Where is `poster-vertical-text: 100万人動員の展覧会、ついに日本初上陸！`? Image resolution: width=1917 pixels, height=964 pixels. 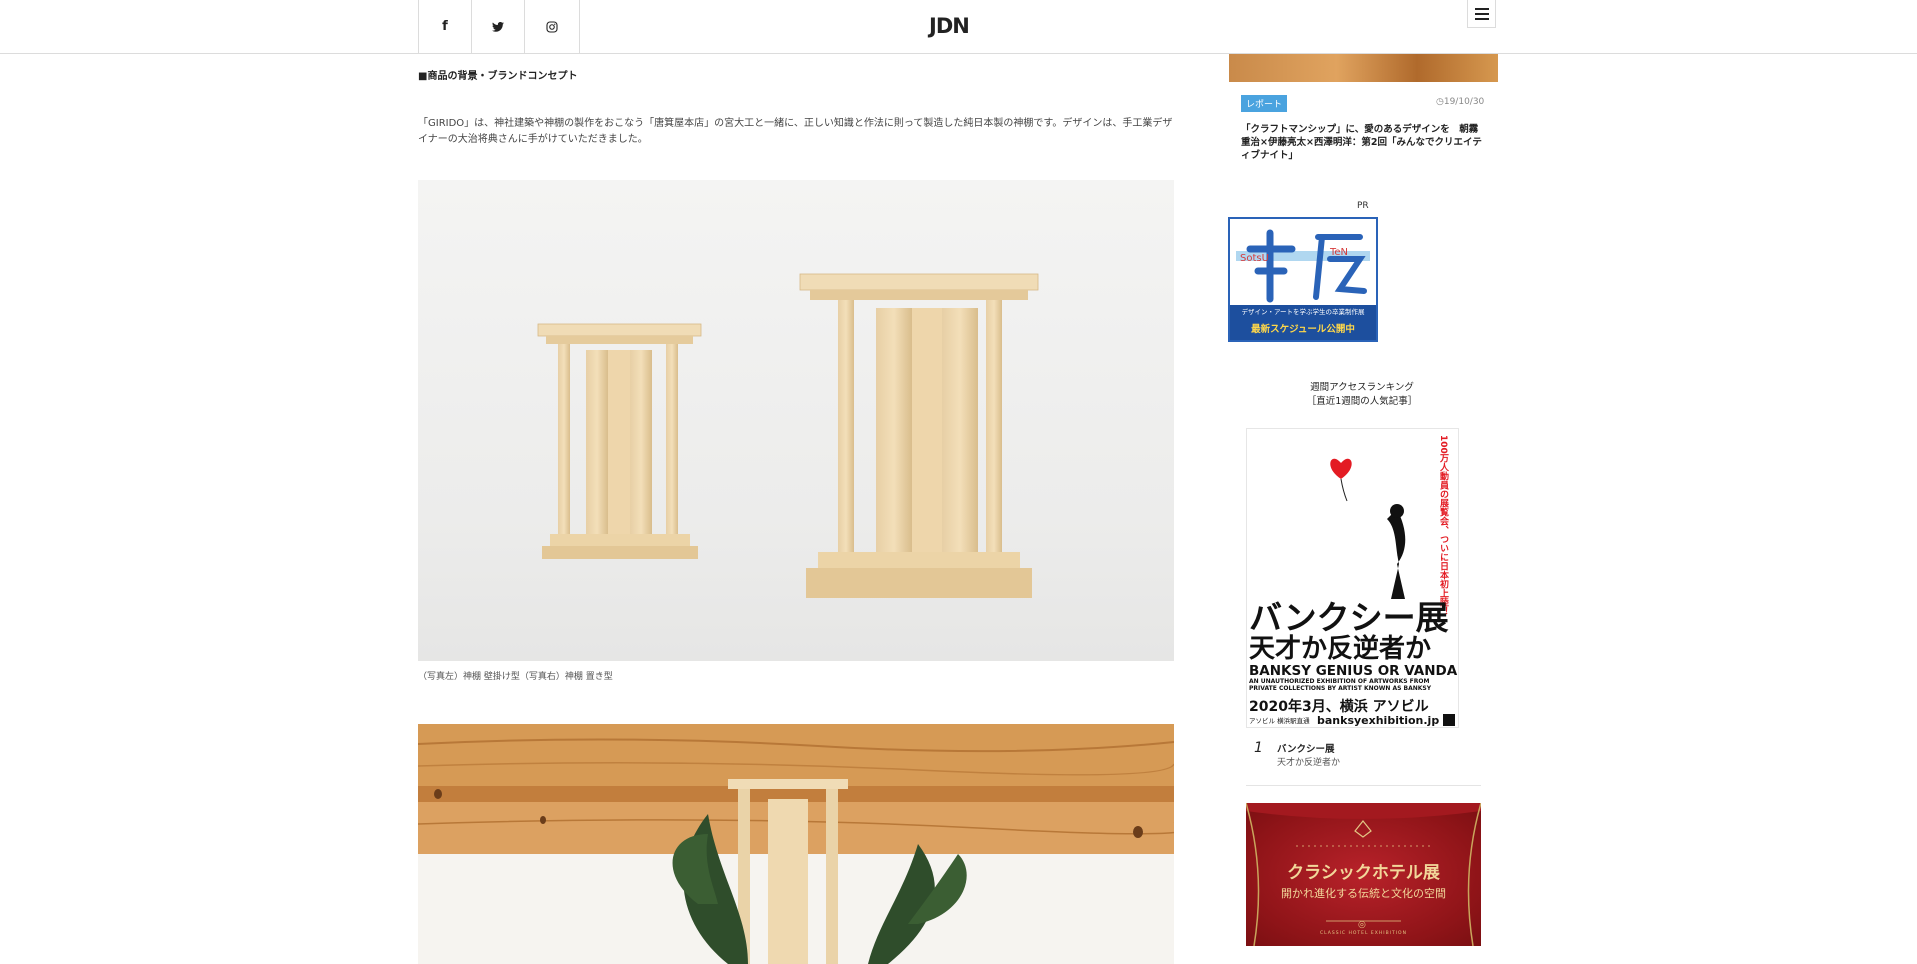
poster-vertical-text: 100万人動員の展覧会、ついに日本初上陸！ is located at coordinates (1444, 525).